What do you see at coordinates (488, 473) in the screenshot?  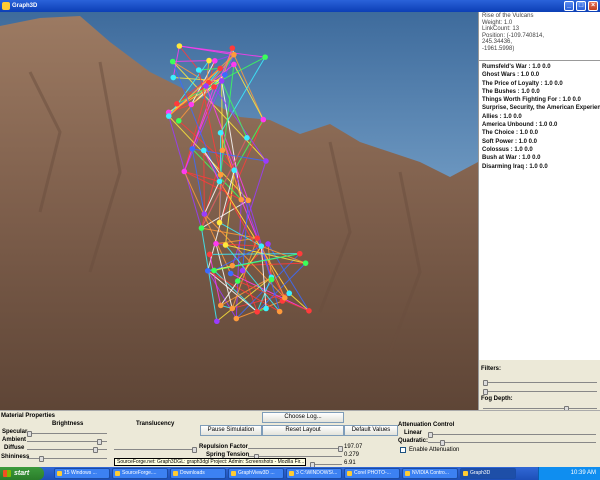 I see `taskbar-item-active: Graph3D` at bounding box center [488, 473].